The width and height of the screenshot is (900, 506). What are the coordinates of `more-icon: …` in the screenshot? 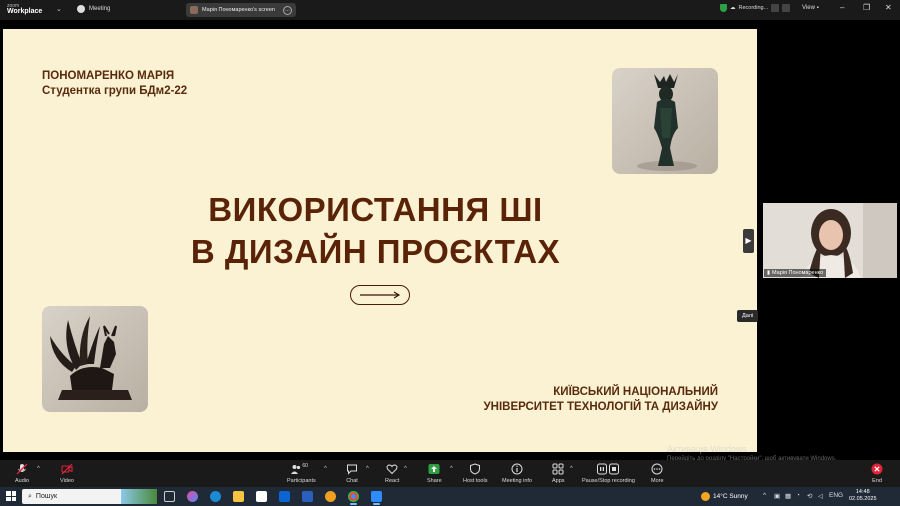 It's located at (287, 10).